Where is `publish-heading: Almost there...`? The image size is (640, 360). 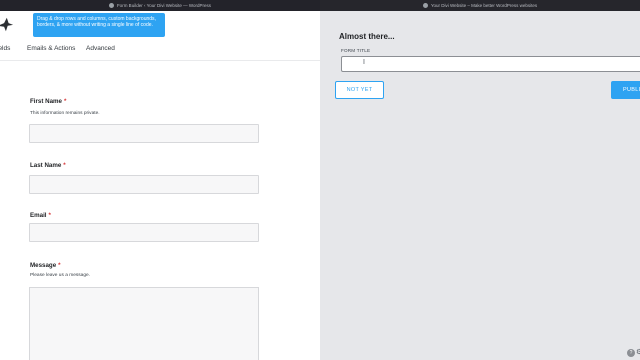
publish-heading: Almost there... is located at coordinates (367, 36).